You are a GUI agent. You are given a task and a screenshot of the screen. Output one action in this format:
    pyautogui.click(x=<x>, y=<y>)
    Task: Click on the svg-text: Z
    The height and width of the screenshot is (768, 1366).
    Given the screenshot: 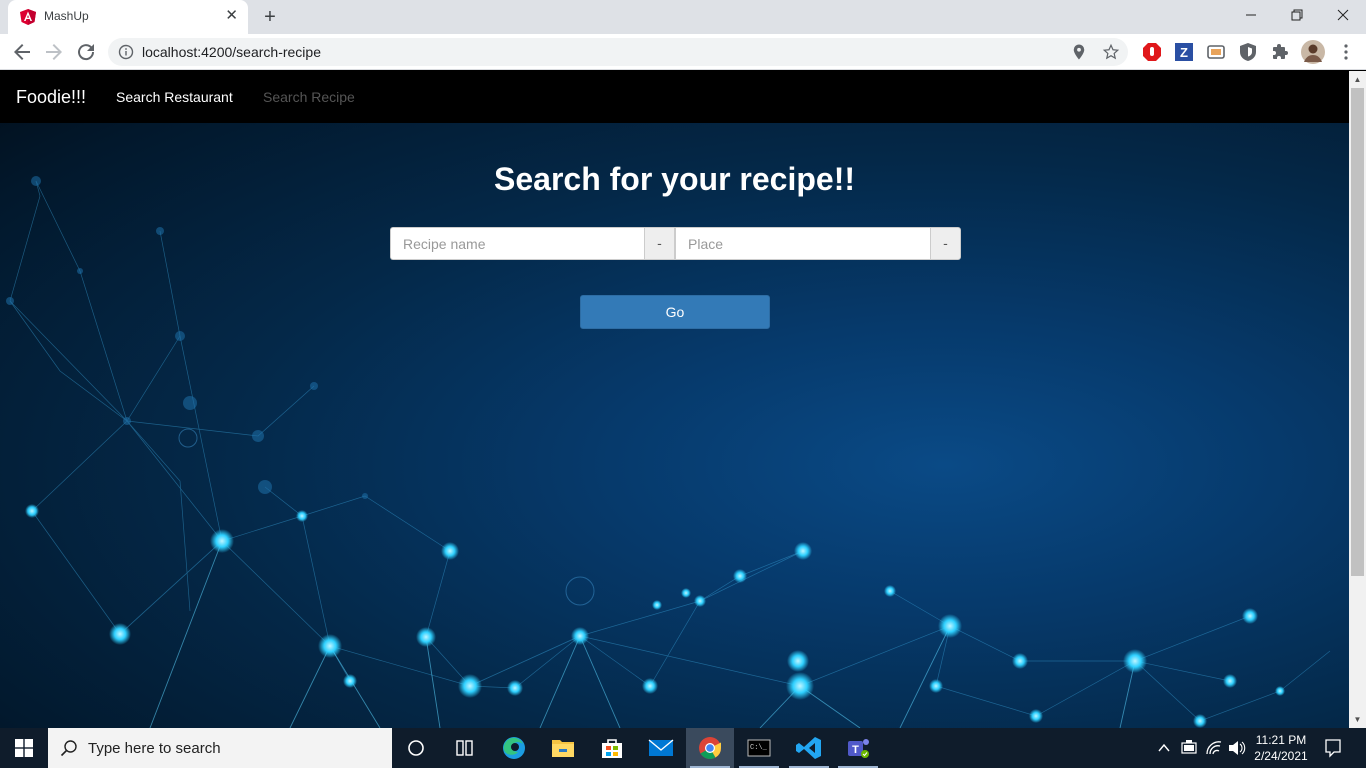 What is the action you would take?
    pyautogui.click(x=1184, y=52)
    